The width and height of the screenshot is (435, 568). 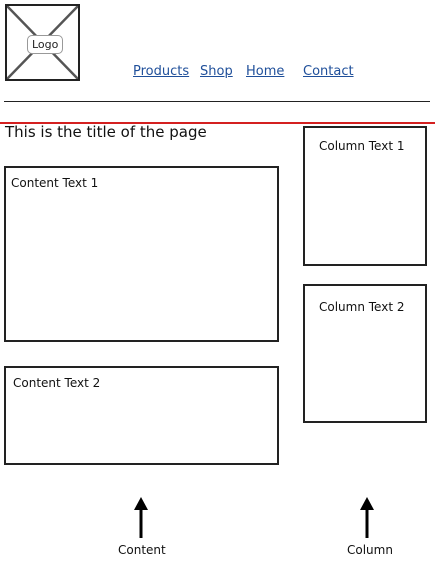 What do you see at coordinates (265, 72) in the screenshot?
I see `nav-link-home: Home` at bounding box center [265, 72].